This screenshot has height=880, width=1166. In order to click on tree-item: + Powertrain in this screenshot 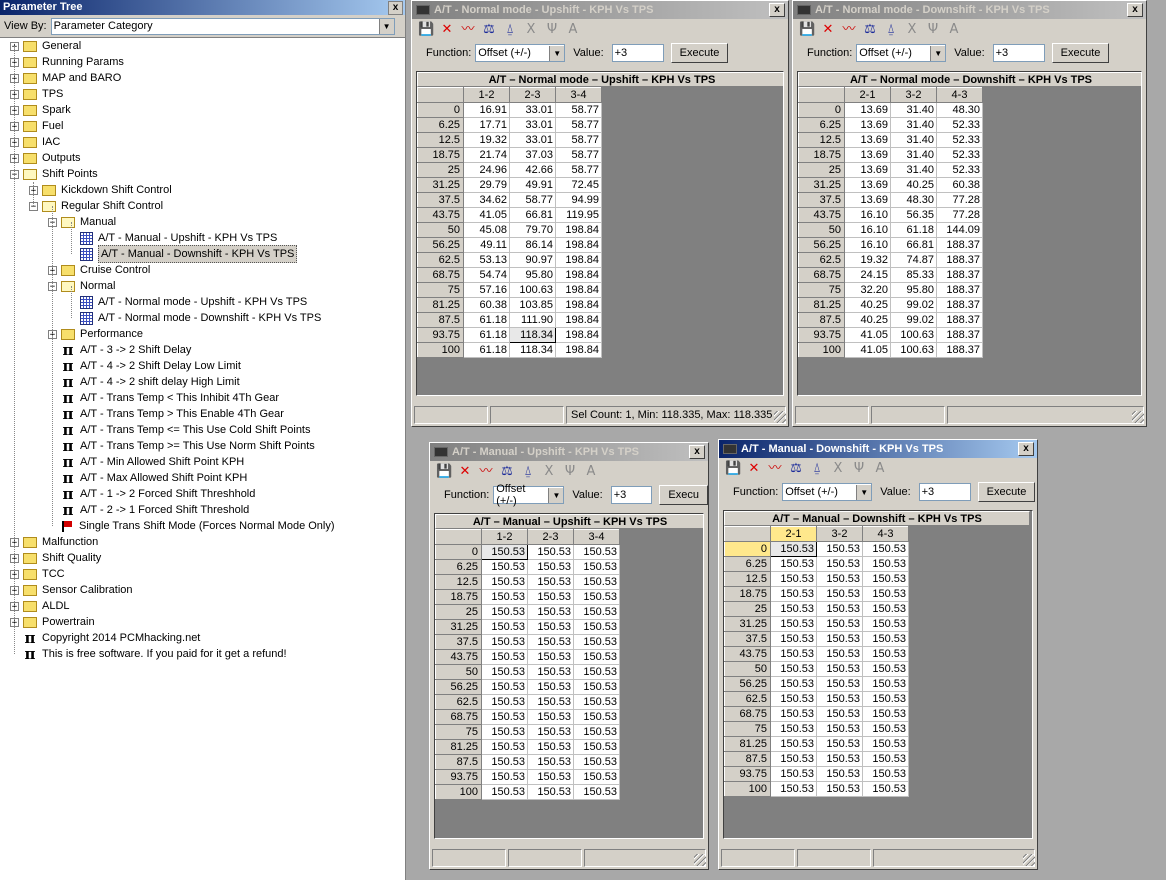, I will do `click(52, 622)`.